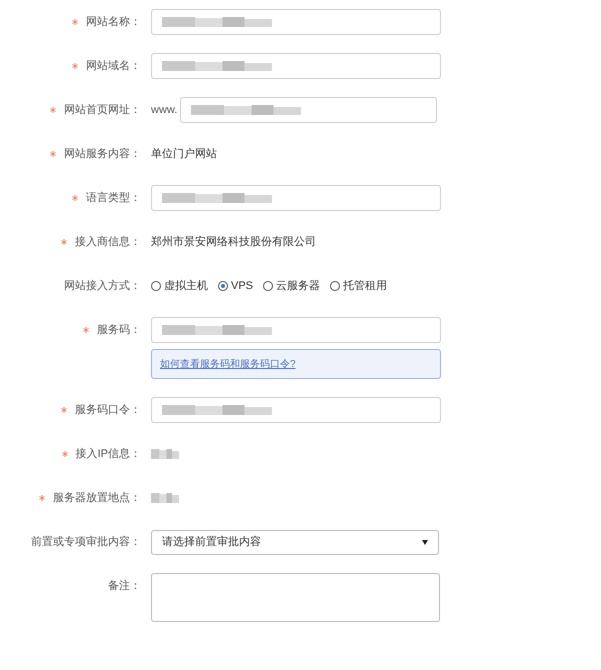  Describe the element at coordinates (108, 454) in the screenshot. I see `field-label: 接入IP信息：` at that location.